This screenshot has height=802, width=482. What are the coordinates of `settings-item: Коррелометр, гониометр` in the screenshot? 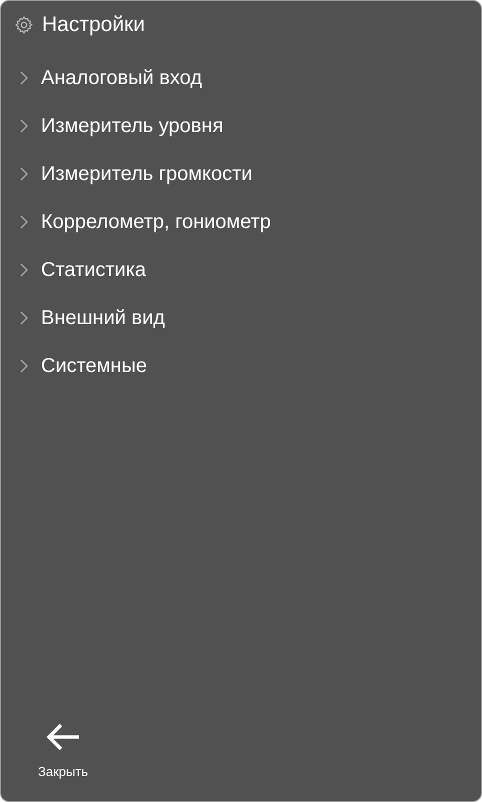 It's located at (241, 222).